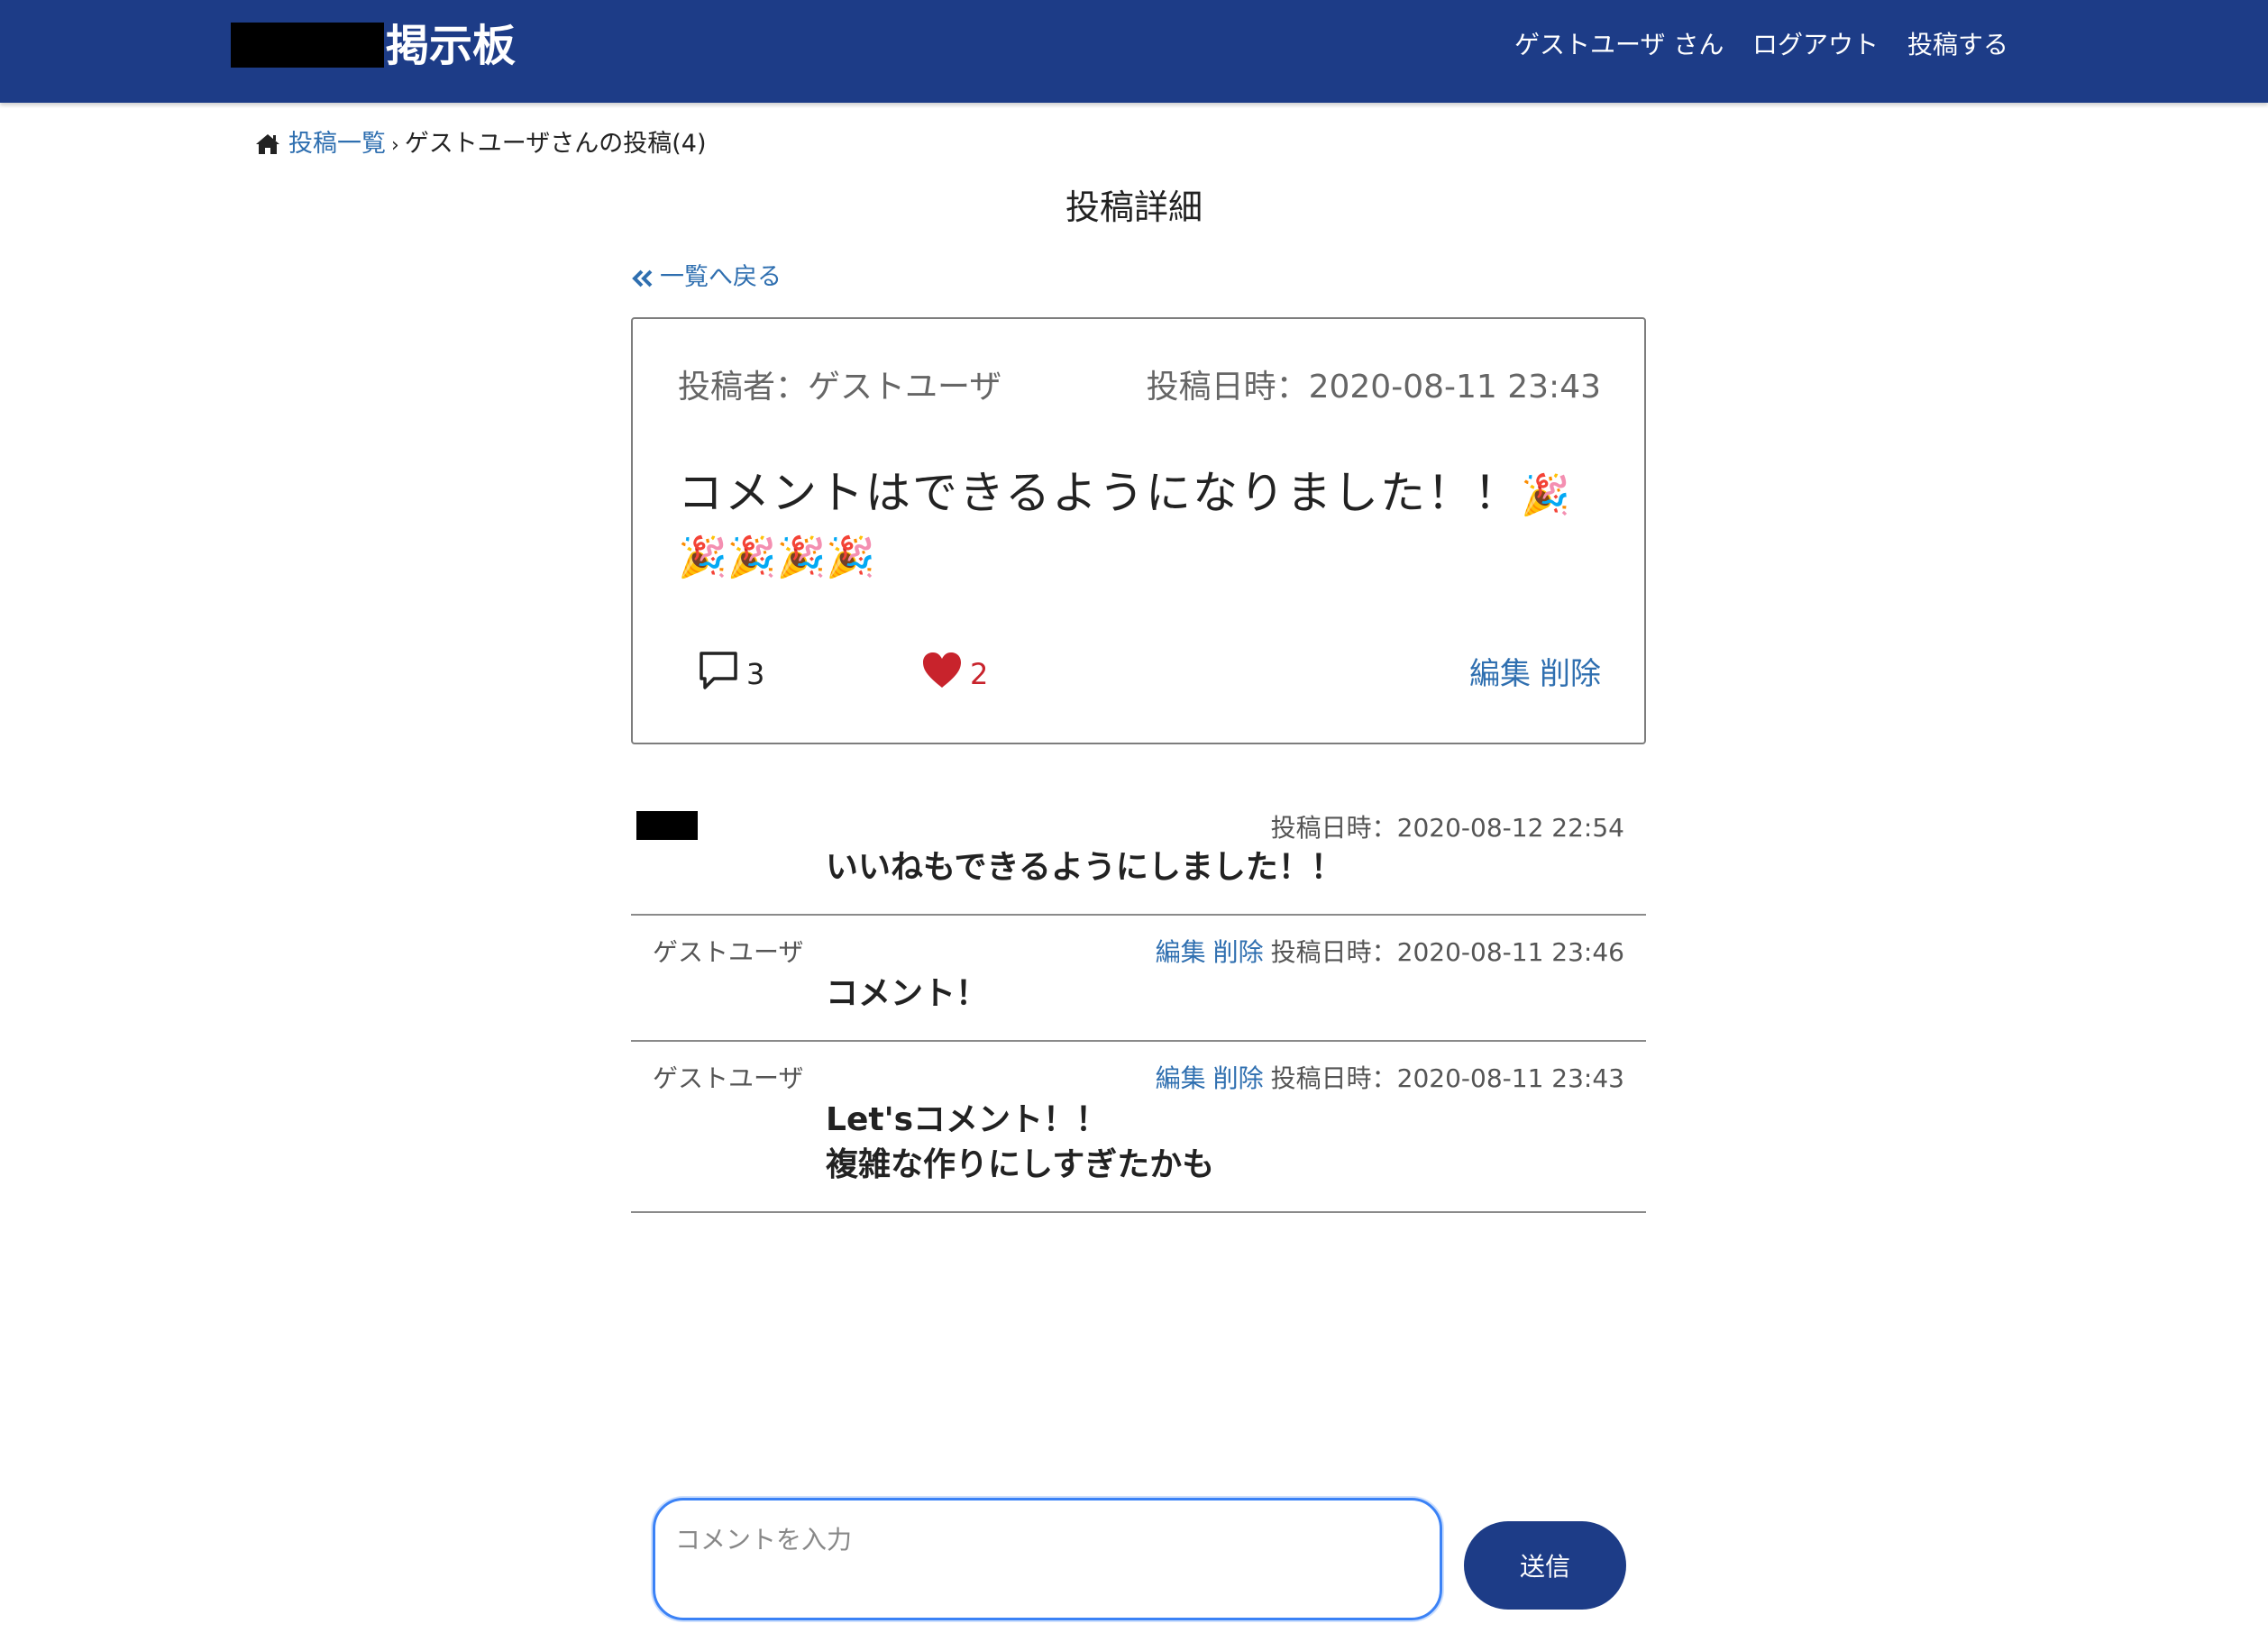 The height and width of the screenshot is (1651, 2268). What do you see at coordinates (1021, 1164) in the screenshot?
I see `comment-text-line2: 複雑な作りにしすぎたかも` at bounding box center [1021, 1164].